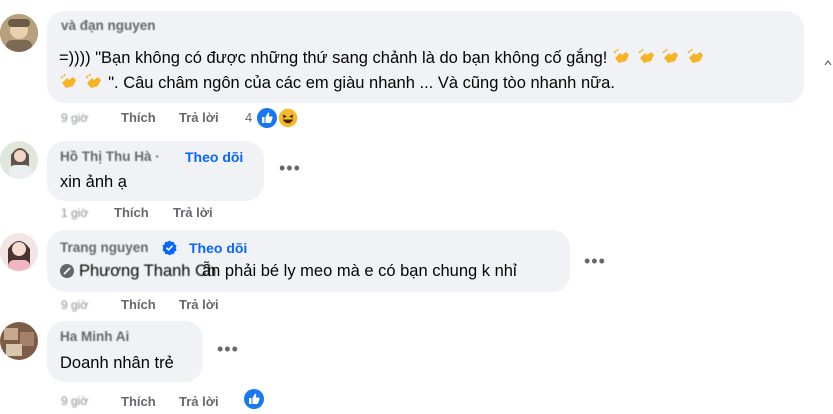 The image size is (833, 414). I want to click on comment-bubble: Hồ Thị Thu Hà · Theo dõi xin ảnh ạ, so click(155, 171).